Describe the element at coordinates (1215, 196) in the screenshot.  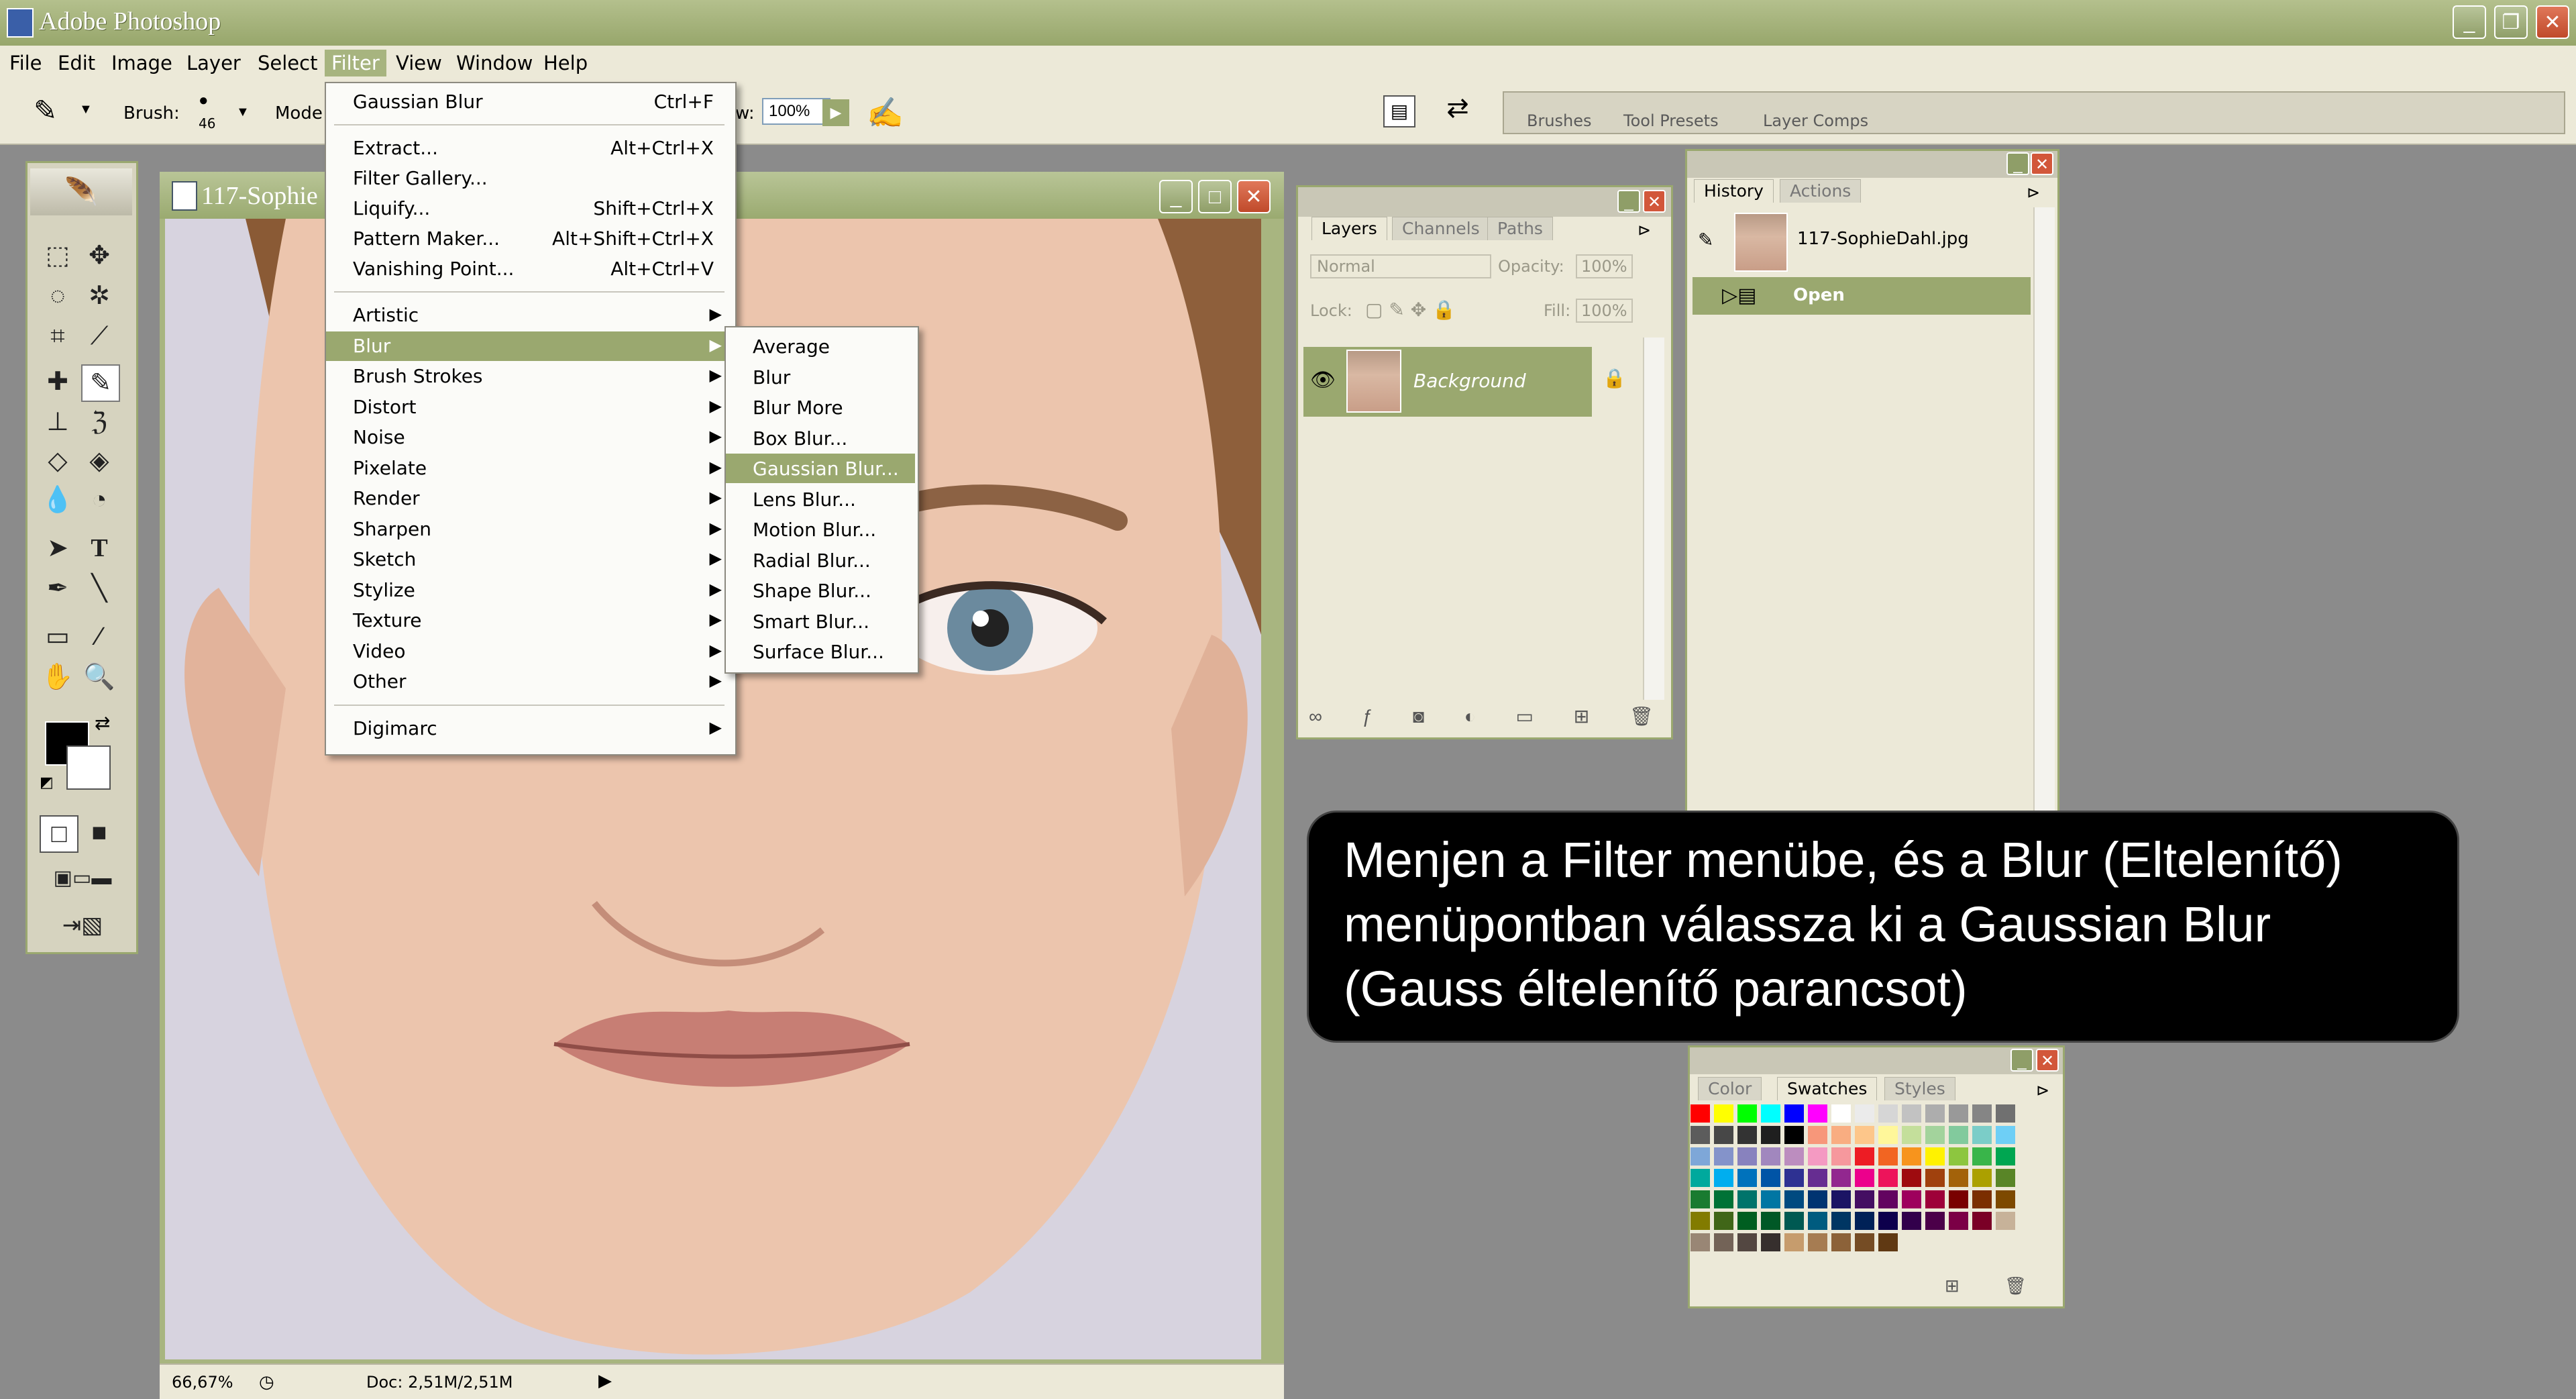
I see `doc-maximize-button: □` at that location.